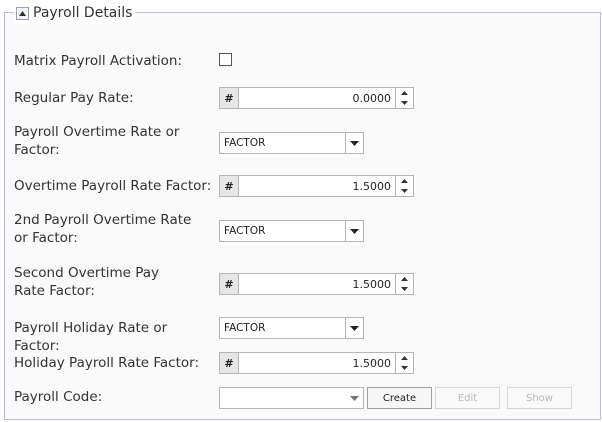 Image resolution: width=602 pixels, height=422 pixels. What do you see at coordinates (291, 143) in the screenshot?
I see `overtime-rate-or-factor-dropdown: FACTOR` at bounding box center [291, 143].